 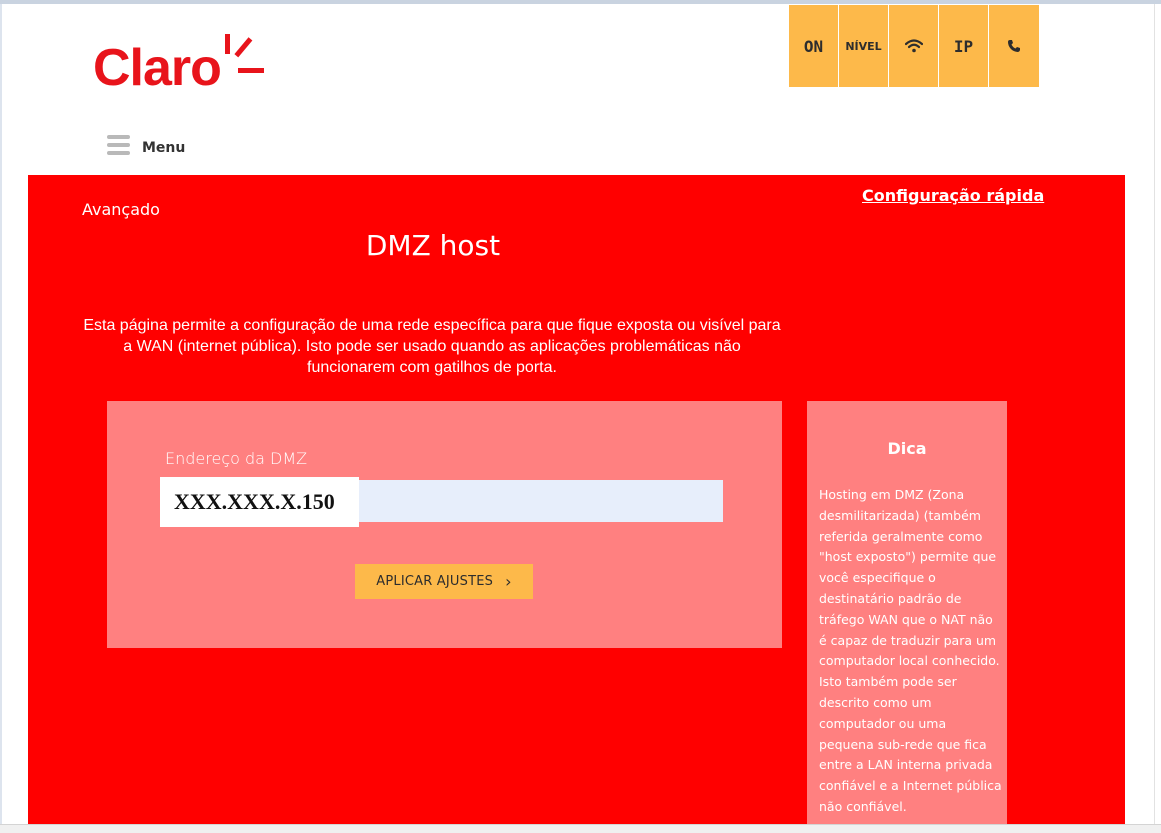 What do you see at coordinates (907, 448) in the screenshot?
I see `tip-title: Dica` at bounding box center [907, 448].